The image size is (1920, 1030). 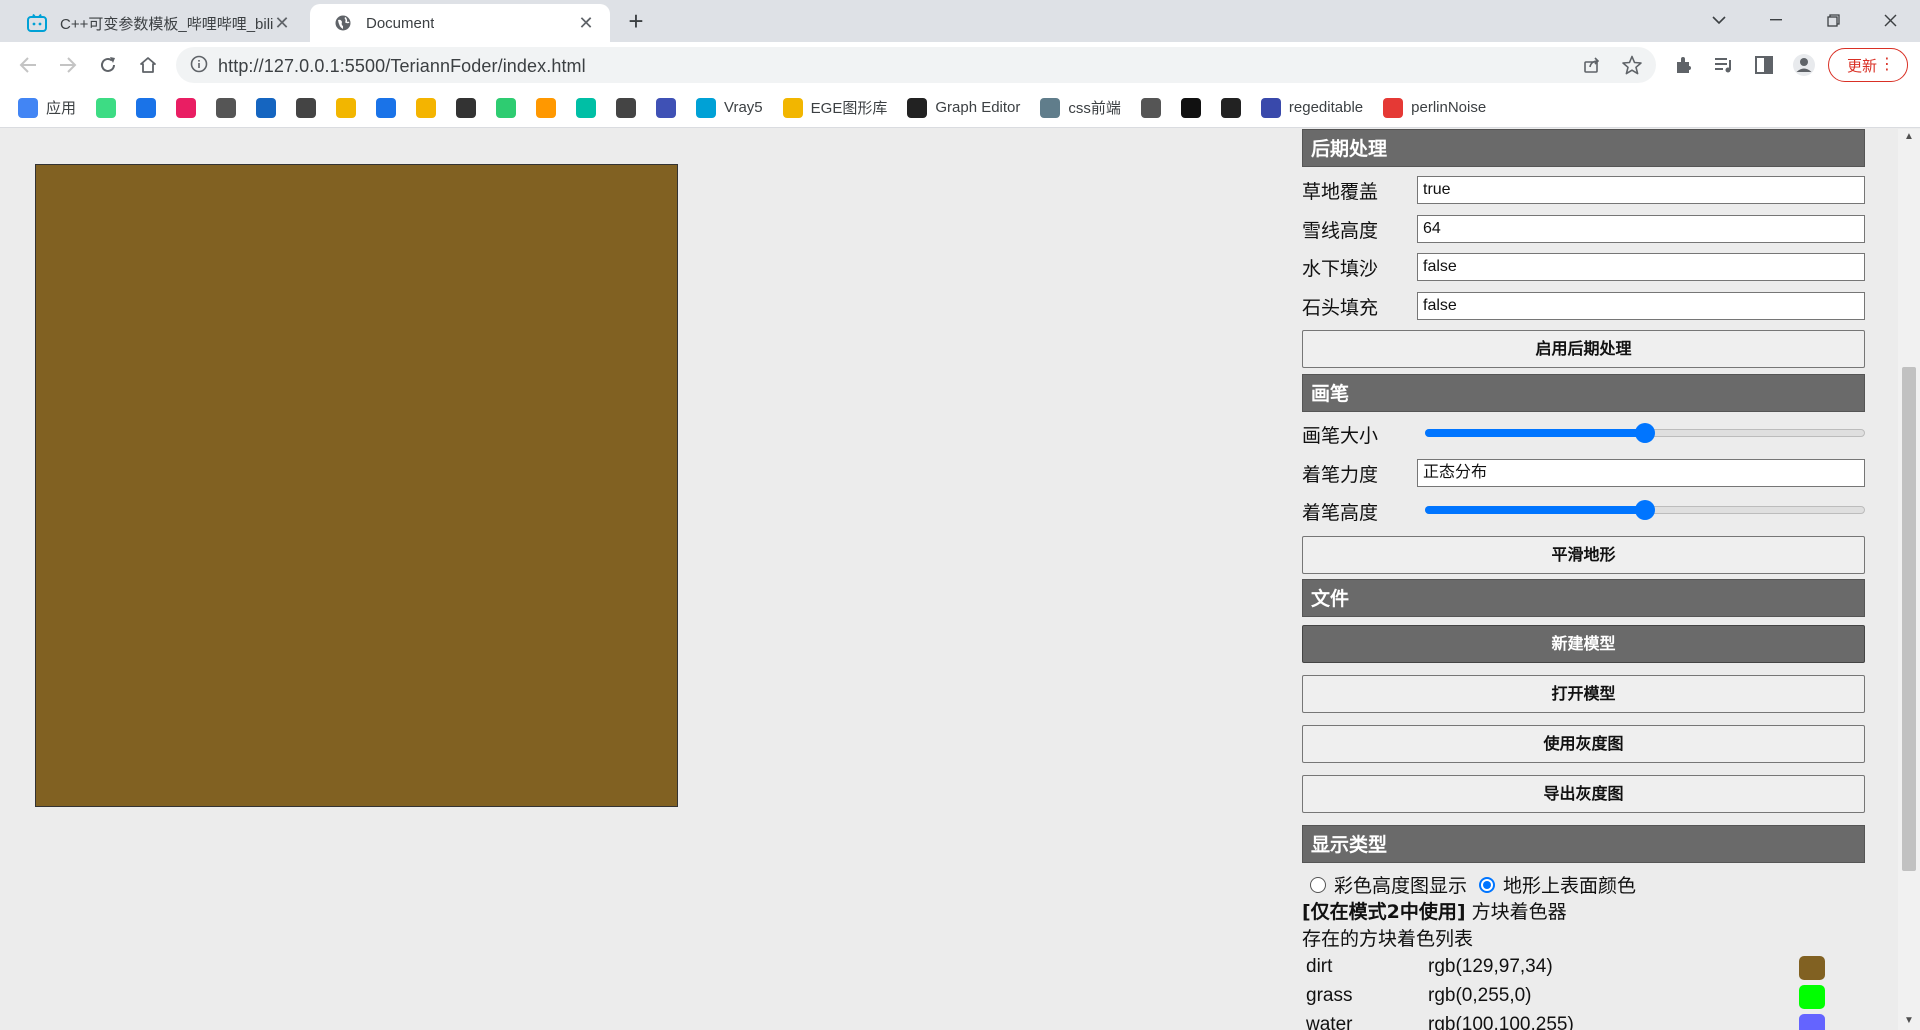 What do you see at coordinates (1449, 107) in the screenshot?
I see `bookmark-label: perlinNoise` at bounding box center [1449, 107].